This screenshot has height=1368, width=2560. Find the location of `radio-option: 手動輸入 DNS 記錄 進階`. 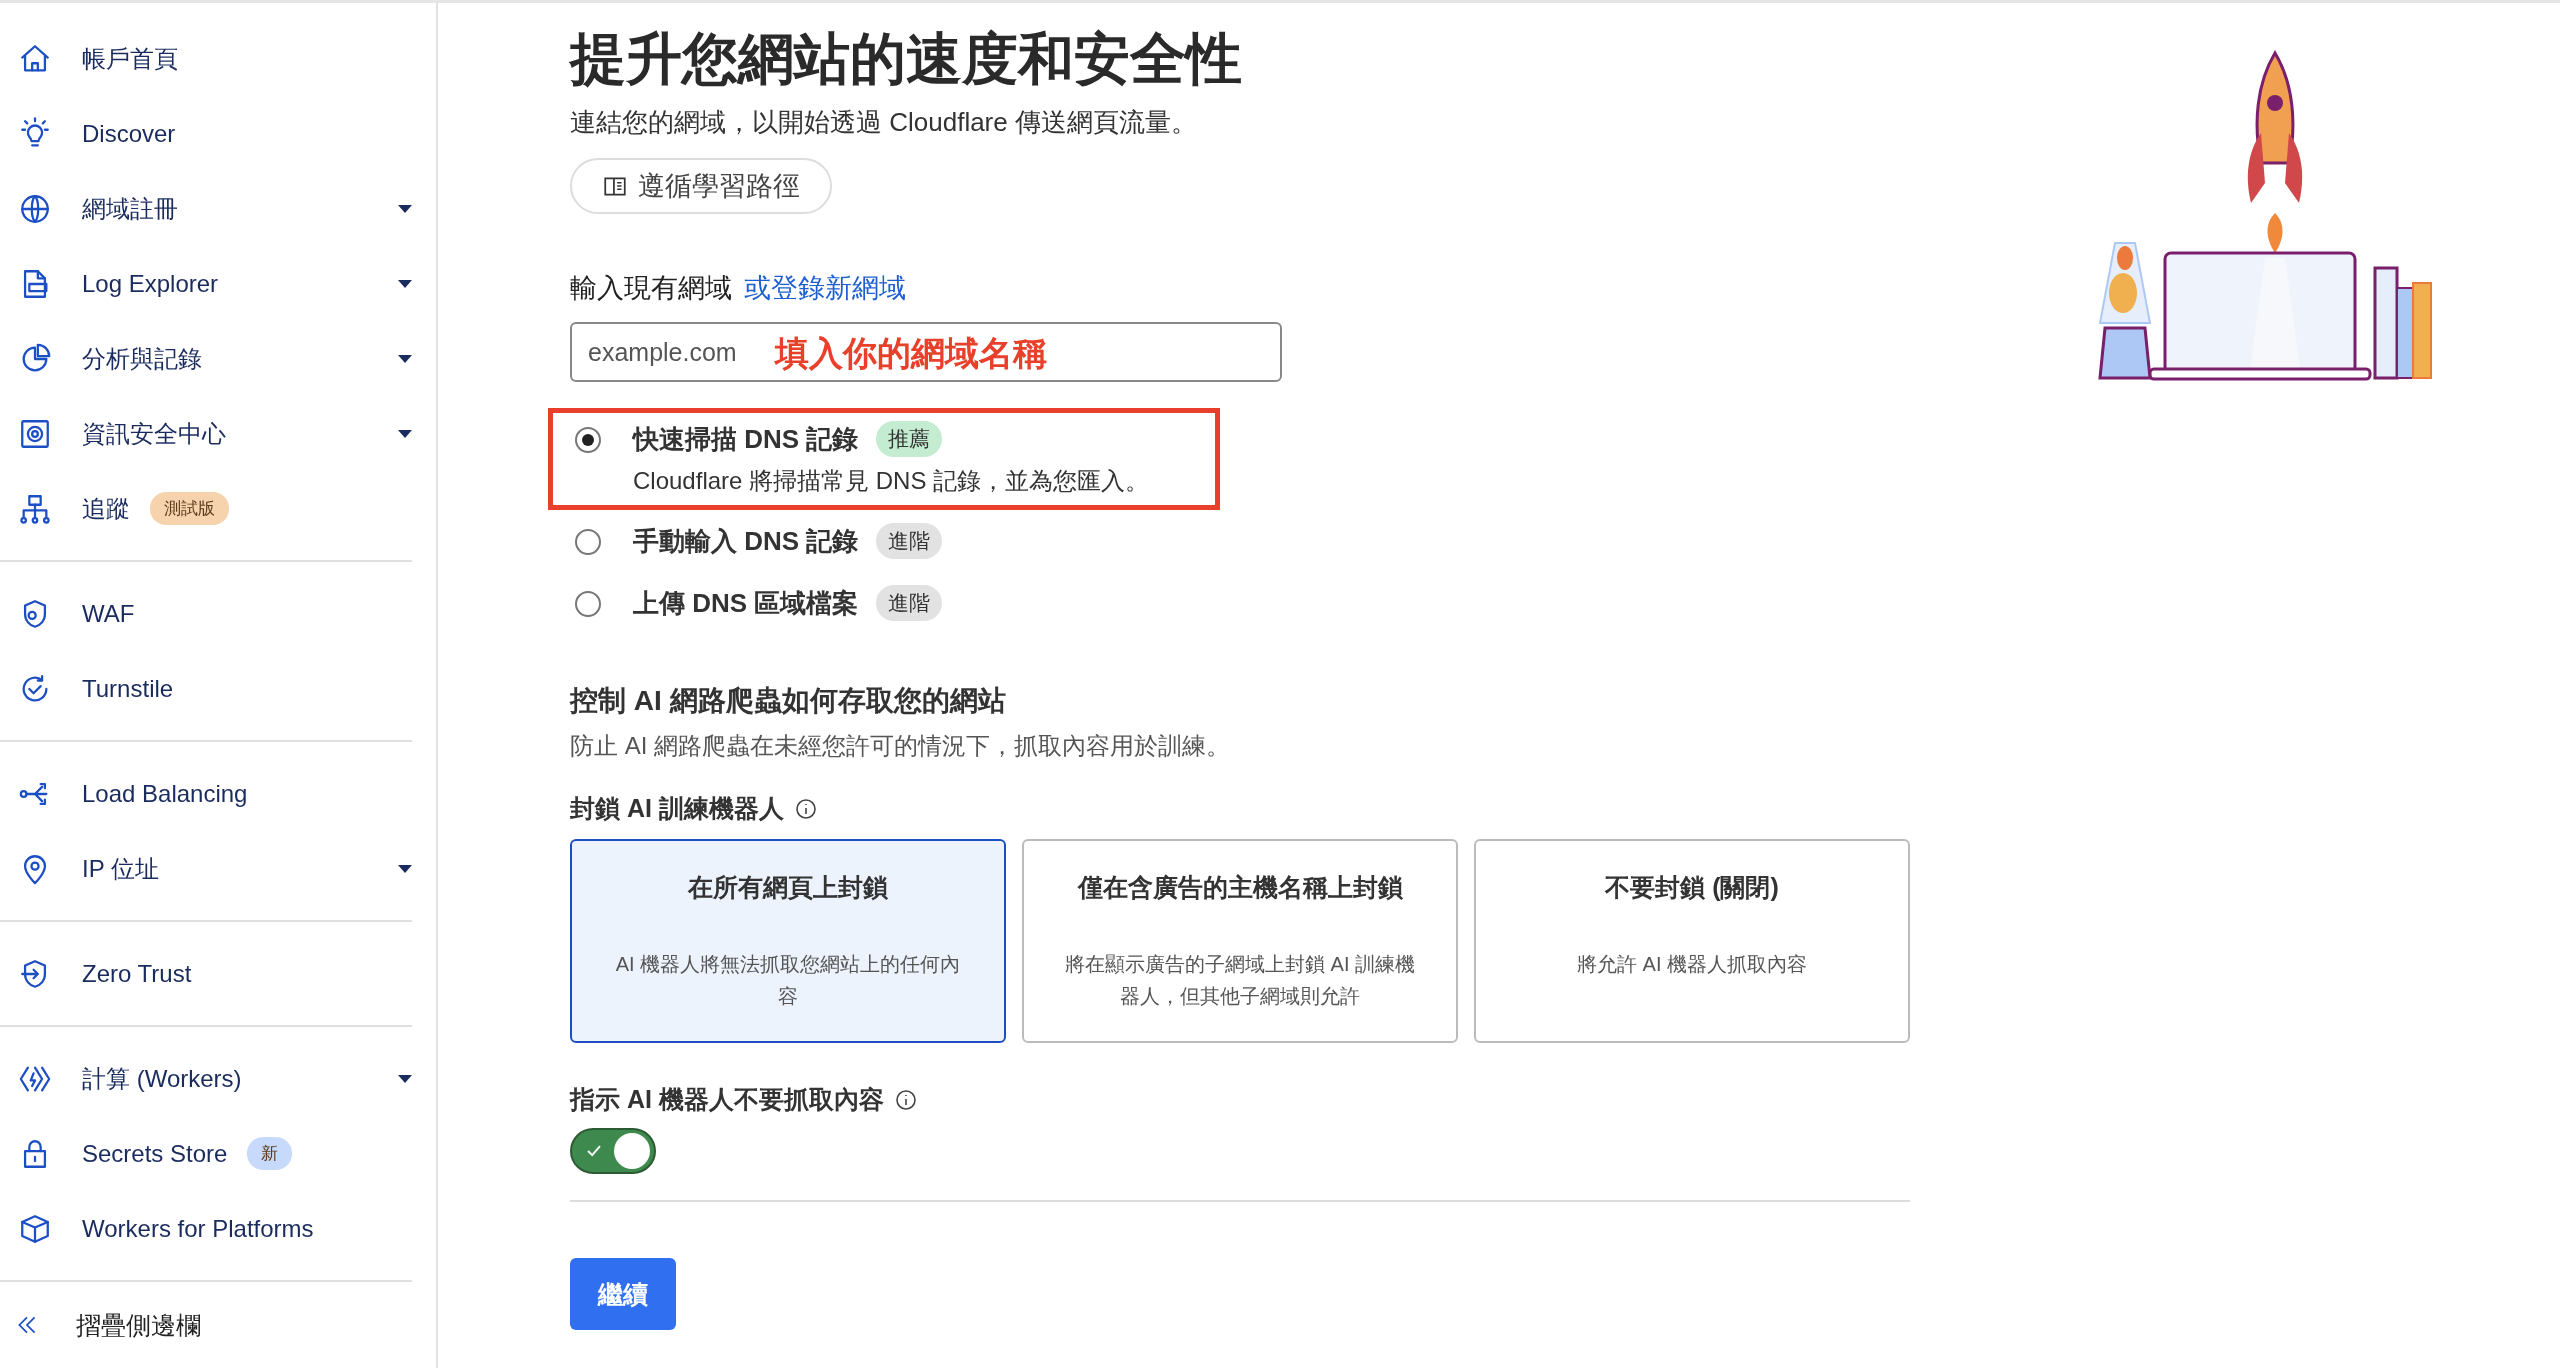

radio-option: 手動輸入 DNS 記錄 進階 is located at coordinates (895, 541).